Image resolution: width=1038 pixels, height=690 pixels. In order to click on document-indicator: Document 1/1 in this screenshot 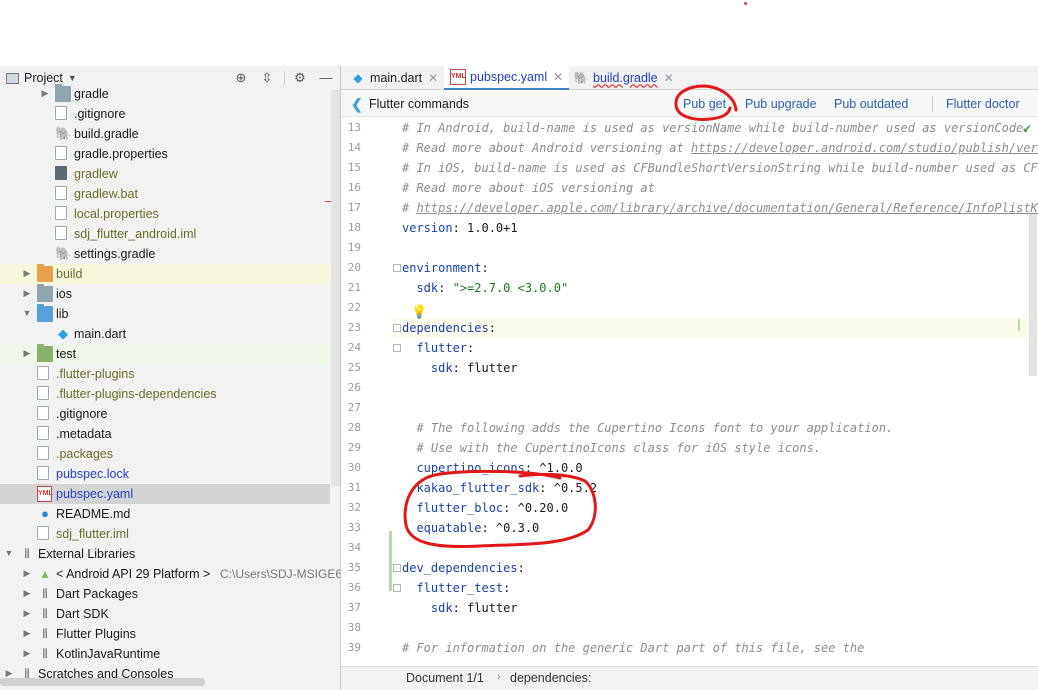, I will do `click(445, 678)`.